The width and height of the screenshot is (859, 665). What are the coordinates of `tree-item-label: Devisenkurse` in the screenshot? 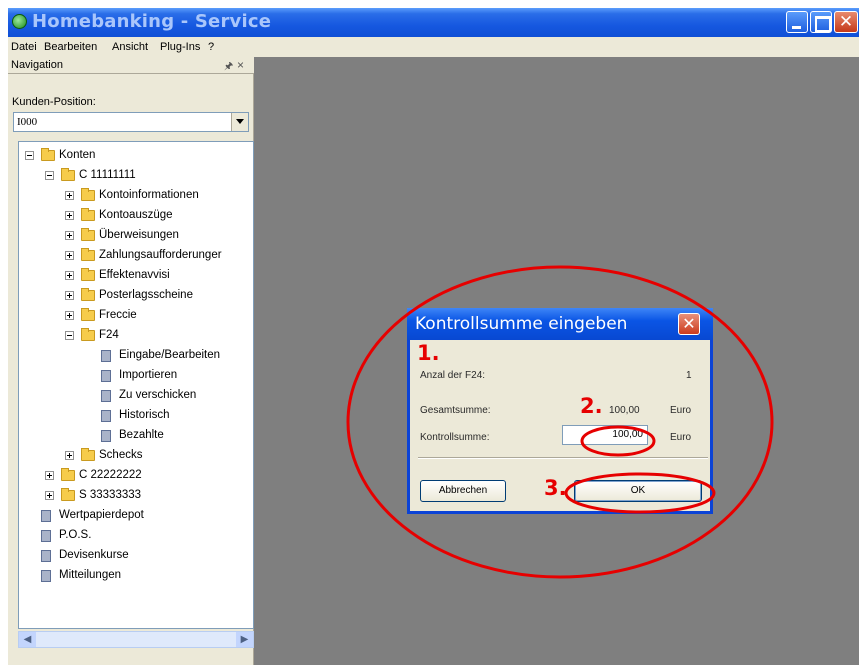 It's located at (94, 555).